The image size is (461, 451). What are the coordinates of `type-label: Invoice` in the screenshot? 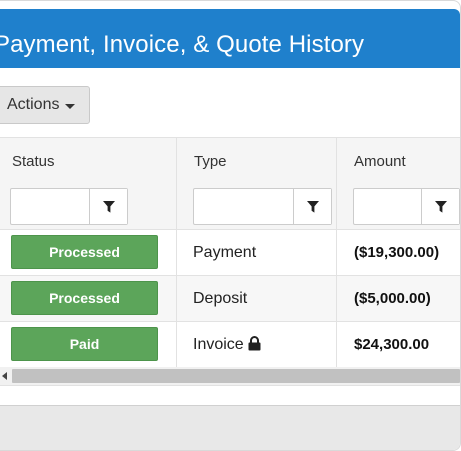 It's located at (218, 344).